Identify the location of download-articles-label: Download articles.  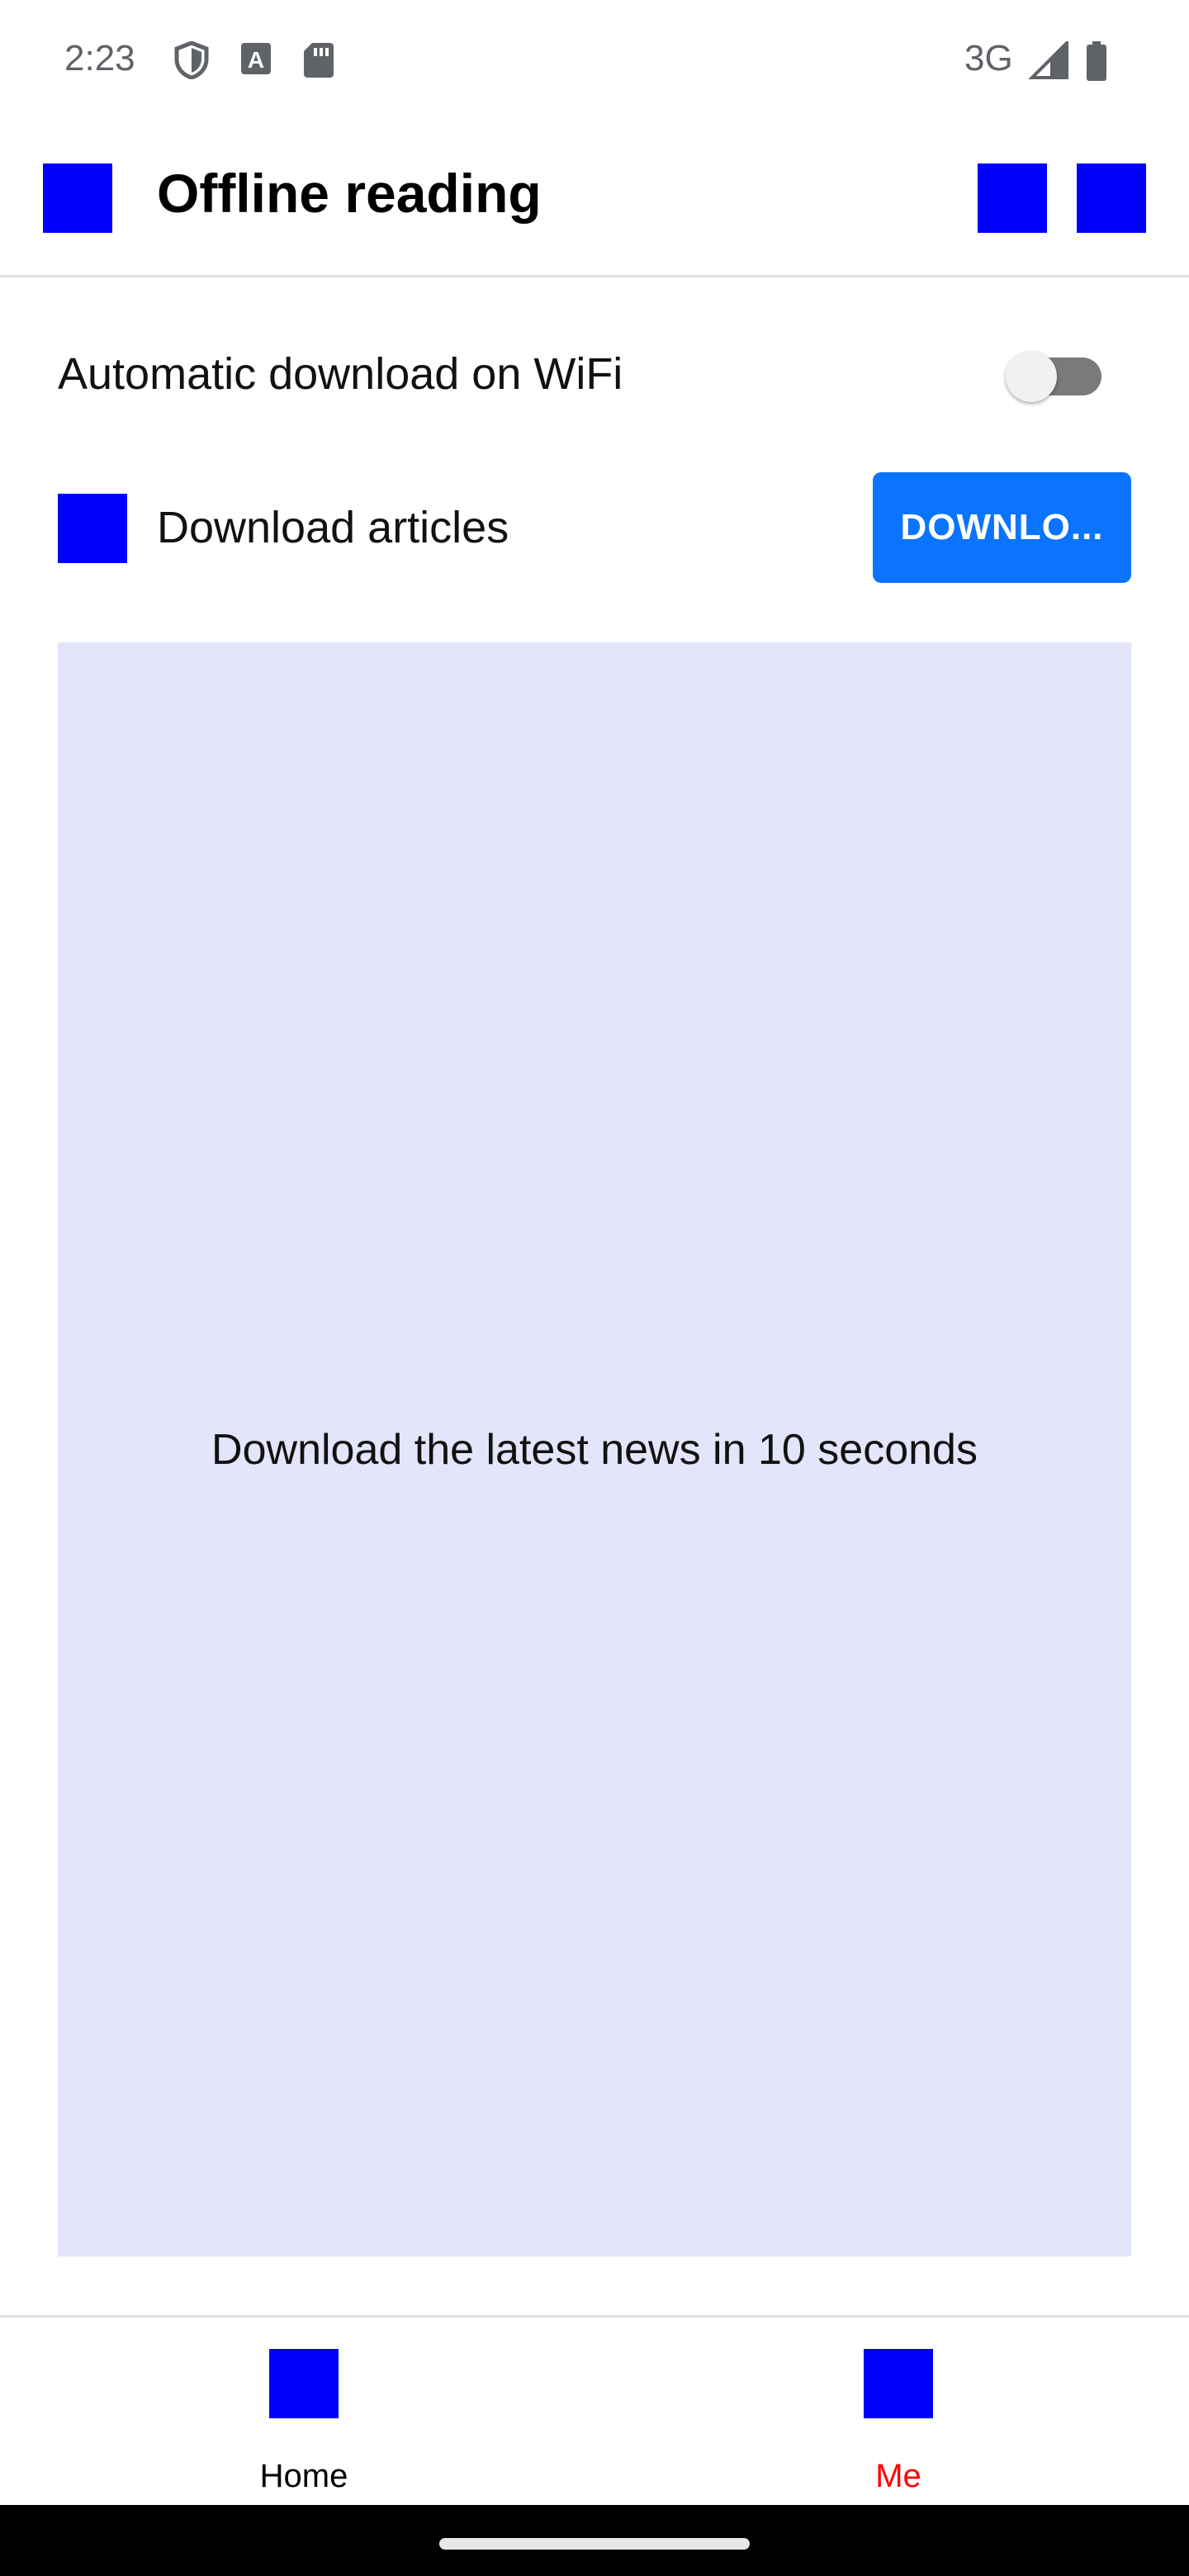
(333, 527).